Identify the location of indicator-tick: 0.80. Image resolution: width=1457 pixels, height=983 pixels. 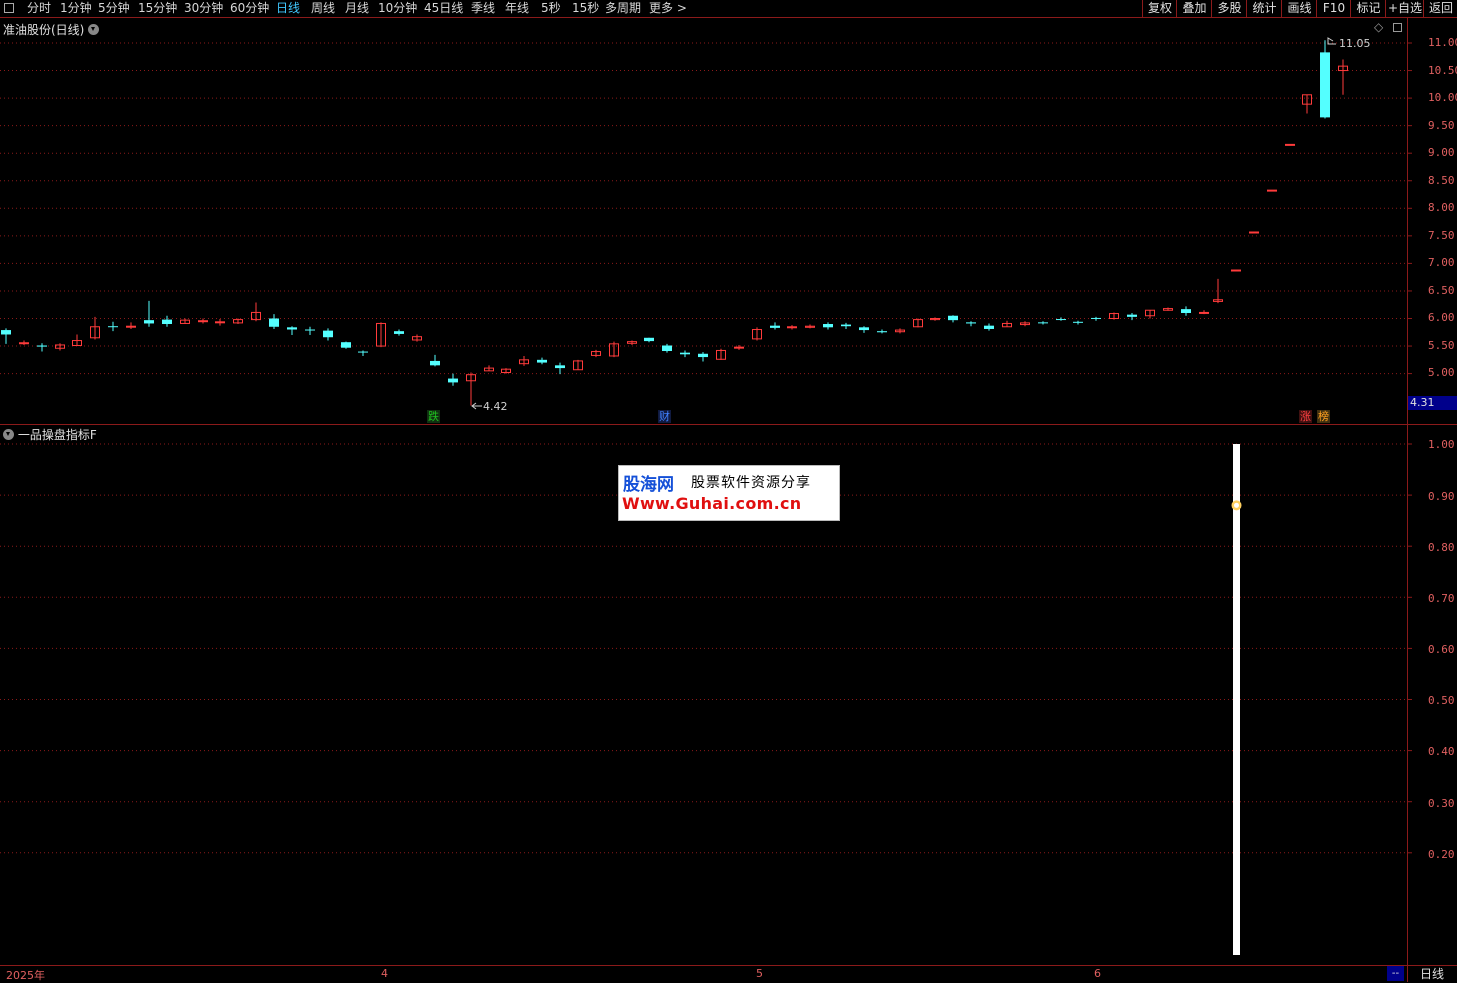
(1441, 547).